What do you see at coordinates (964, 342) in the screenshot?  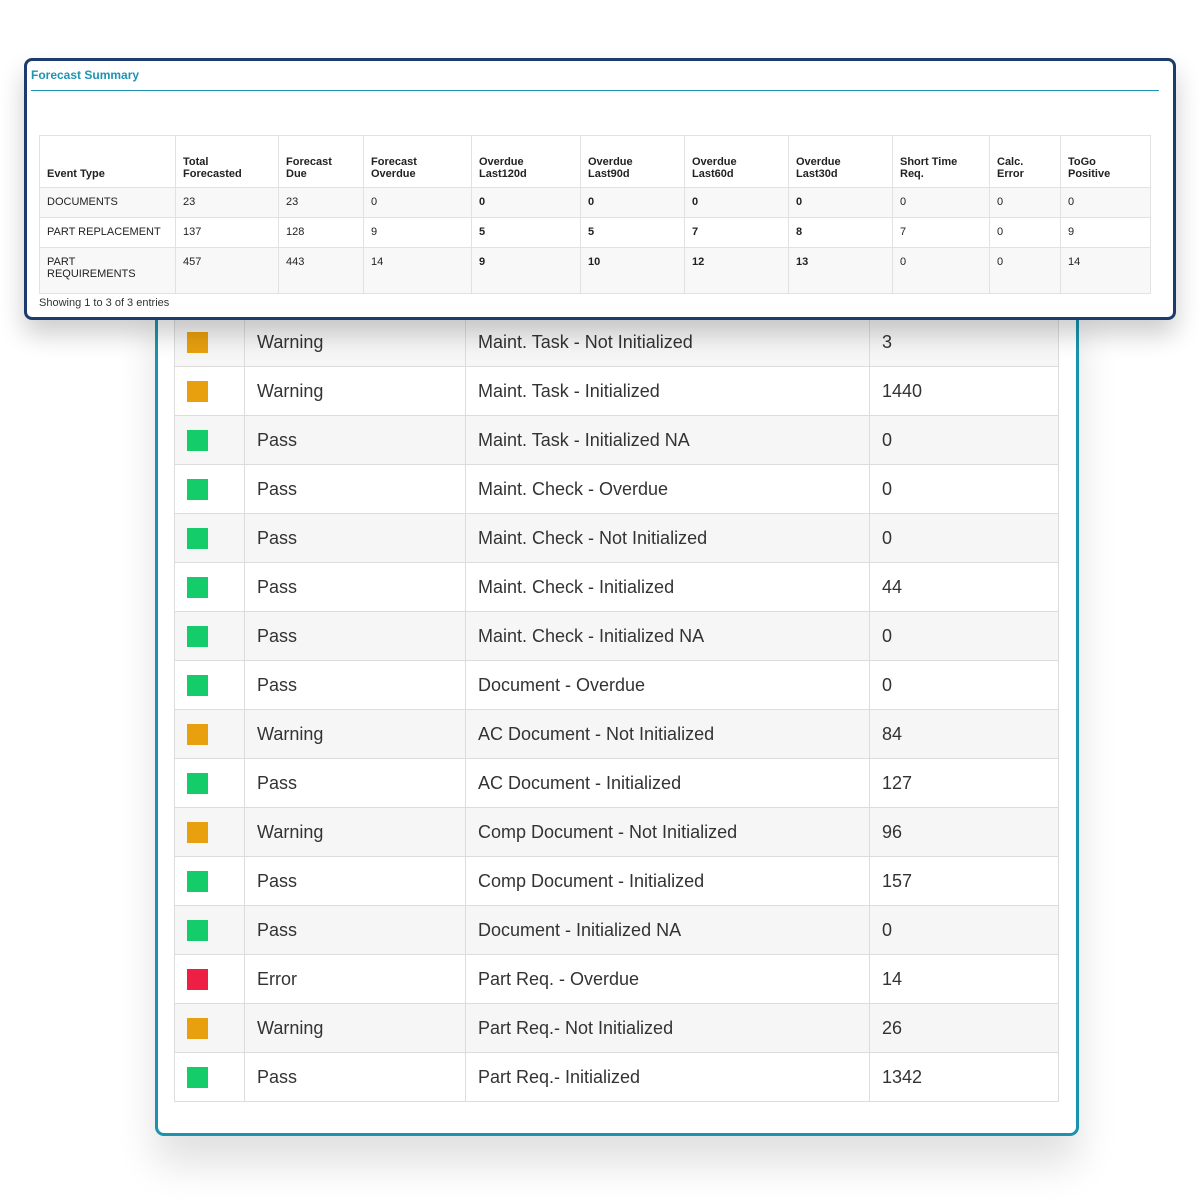 I see `check-count: 3` at bounding box center [964, 342].